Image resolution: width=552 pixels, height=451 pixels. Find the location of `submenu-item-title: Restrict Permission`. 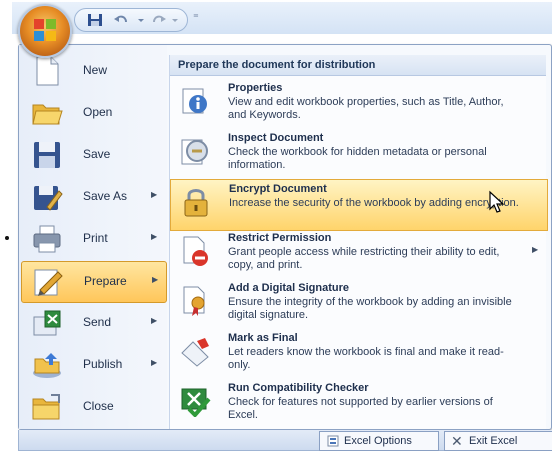

submenu-item-title: Restrict Permission is located at coordinates (280, 238).